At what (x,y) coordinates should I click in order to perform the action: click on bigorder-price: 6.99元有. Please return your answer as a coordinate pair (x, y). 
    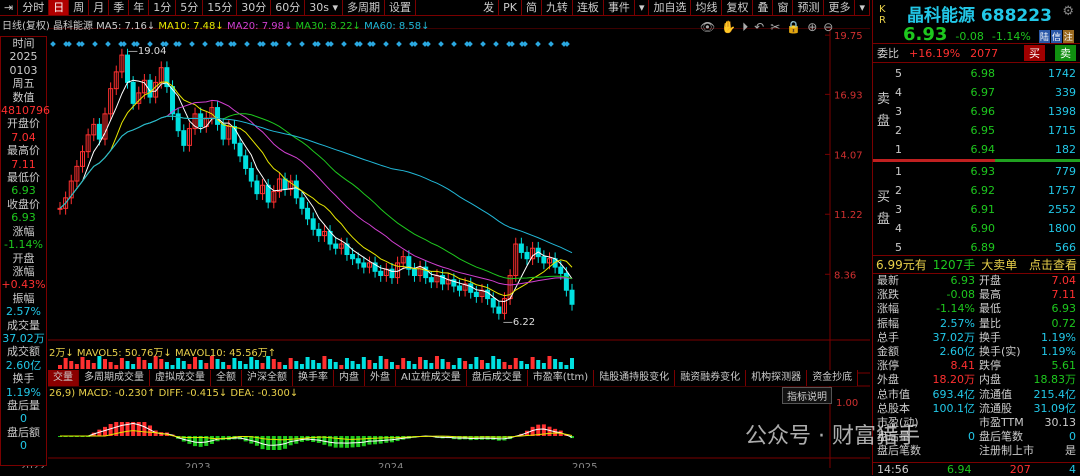
    Looking at the image, I should click on (901, 263).